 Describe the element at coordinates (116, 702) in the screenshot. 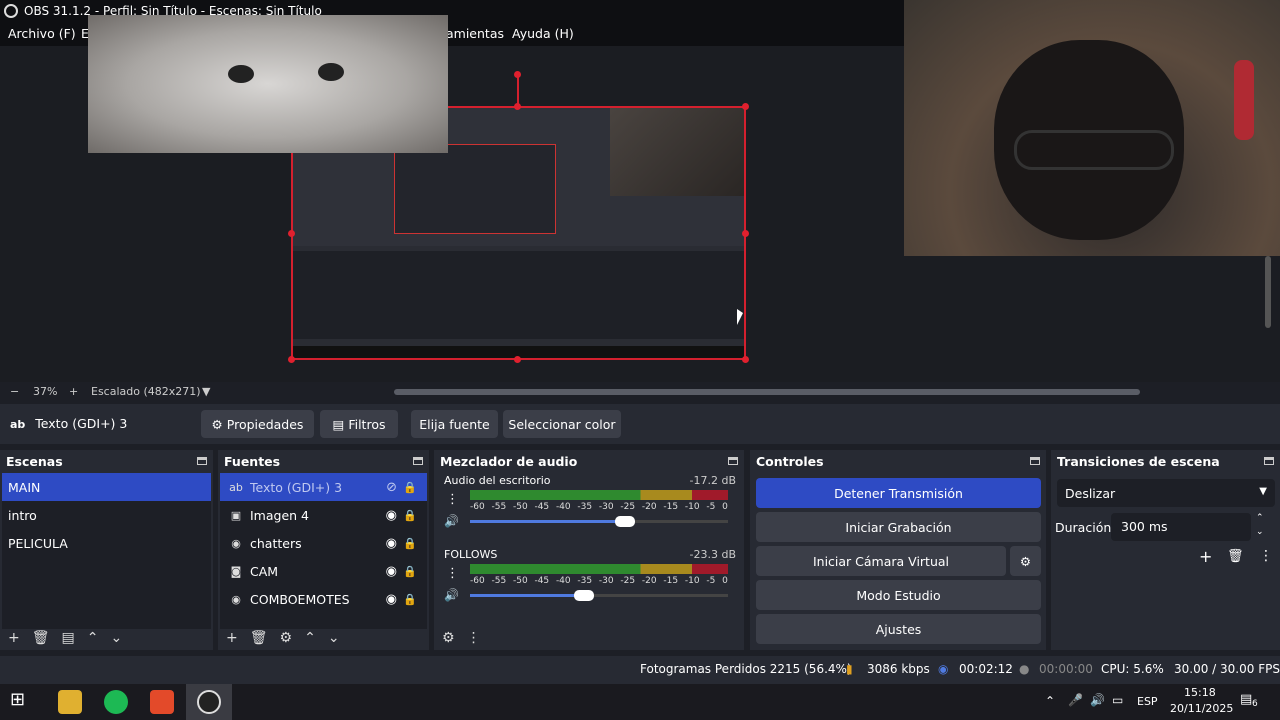

I see `spotify-icon` at that location.